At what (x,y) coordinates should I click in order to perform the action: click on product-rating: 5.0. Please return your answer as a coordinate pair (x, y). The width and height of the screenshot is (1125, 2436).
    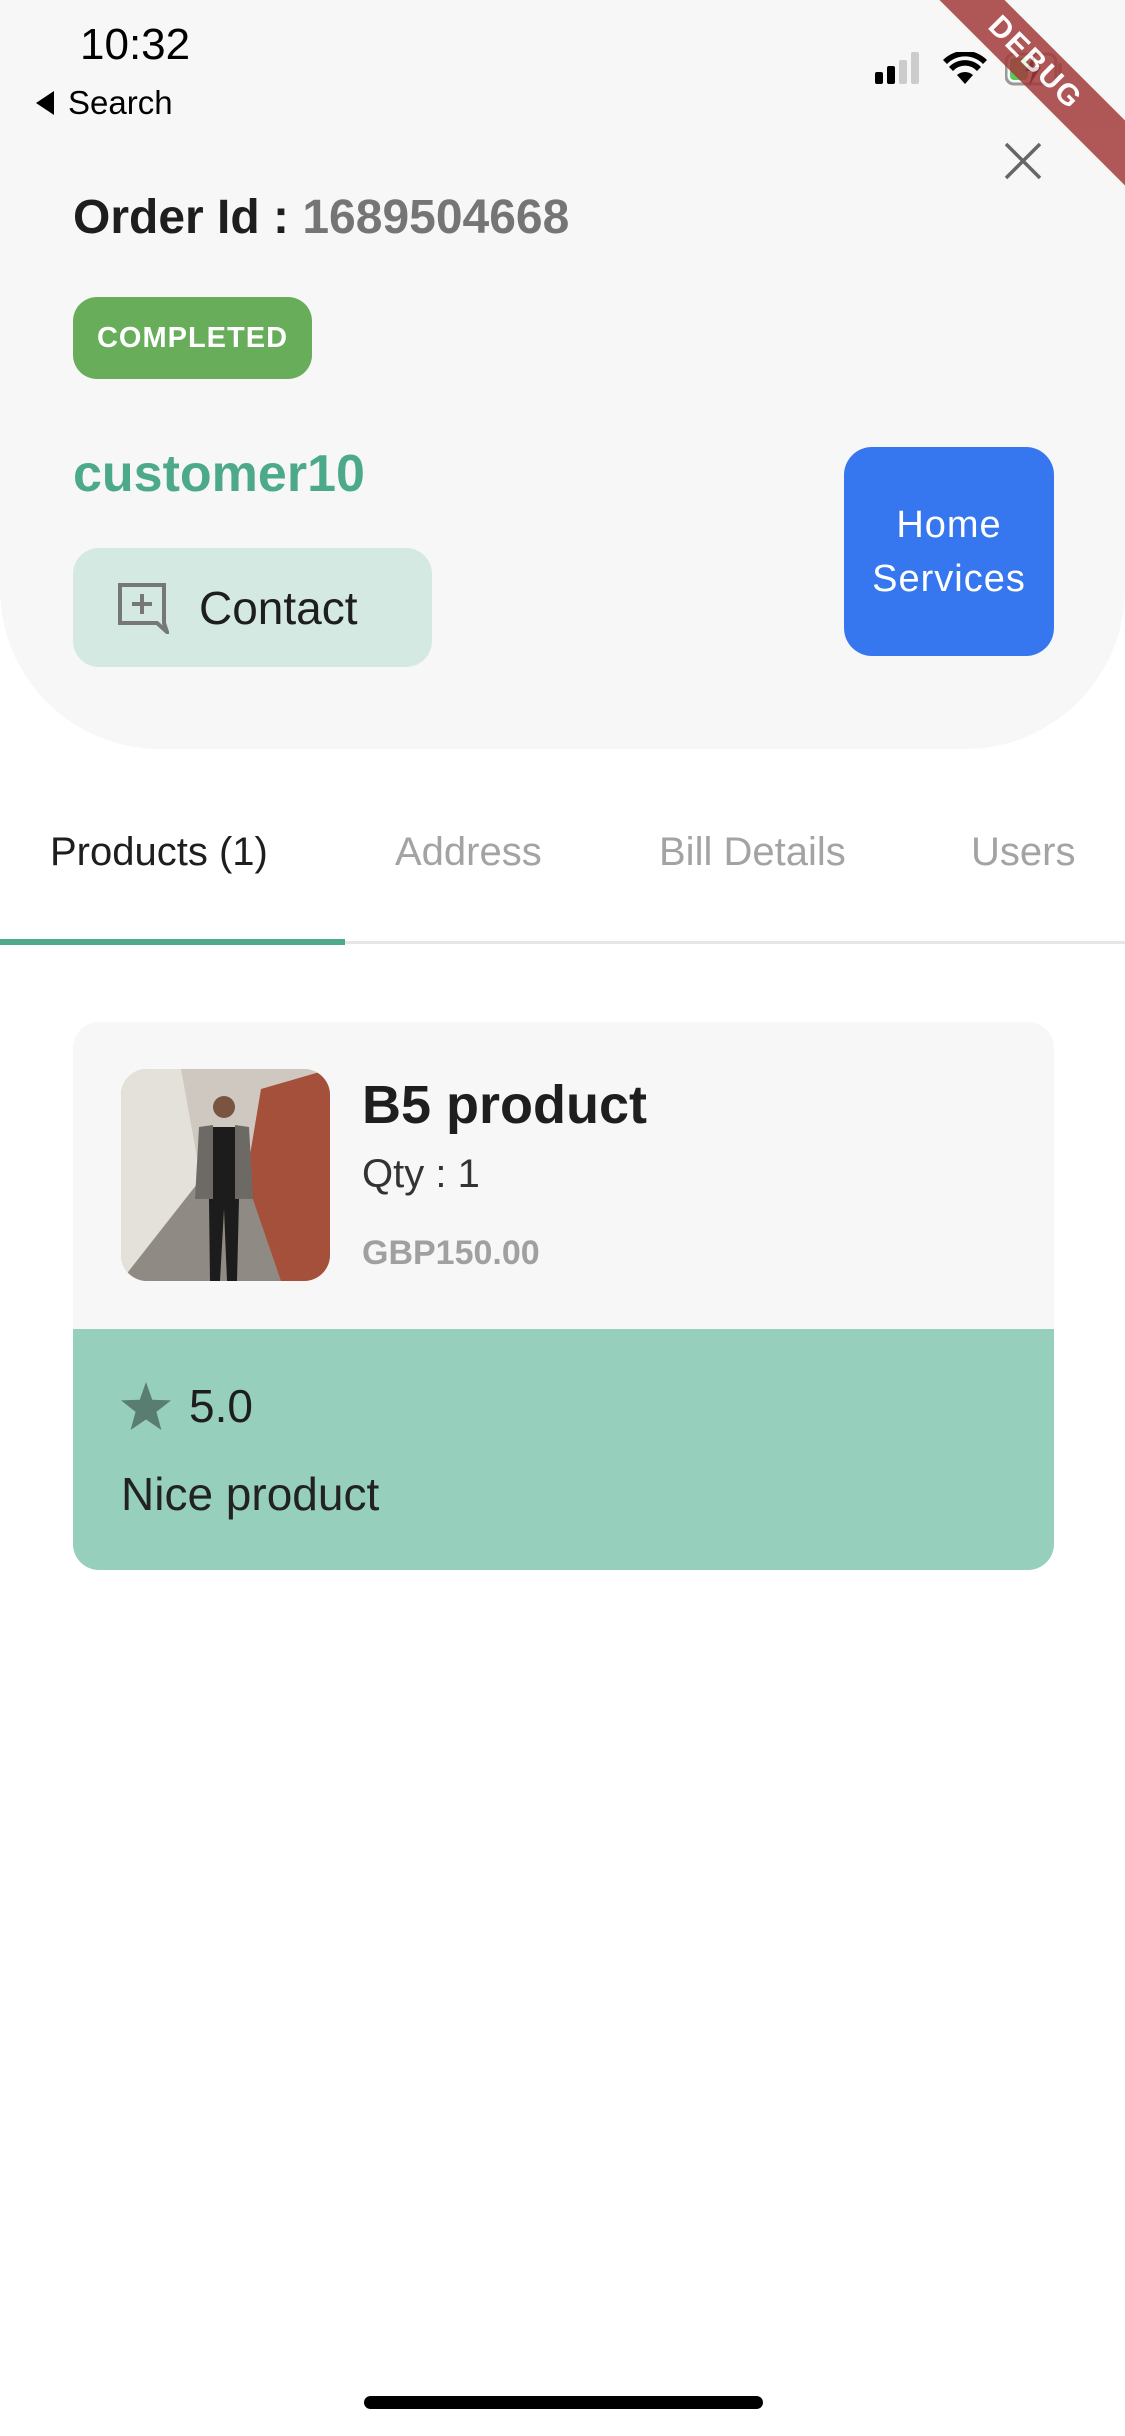
    Looking at the image, I should click on (187, 1406).